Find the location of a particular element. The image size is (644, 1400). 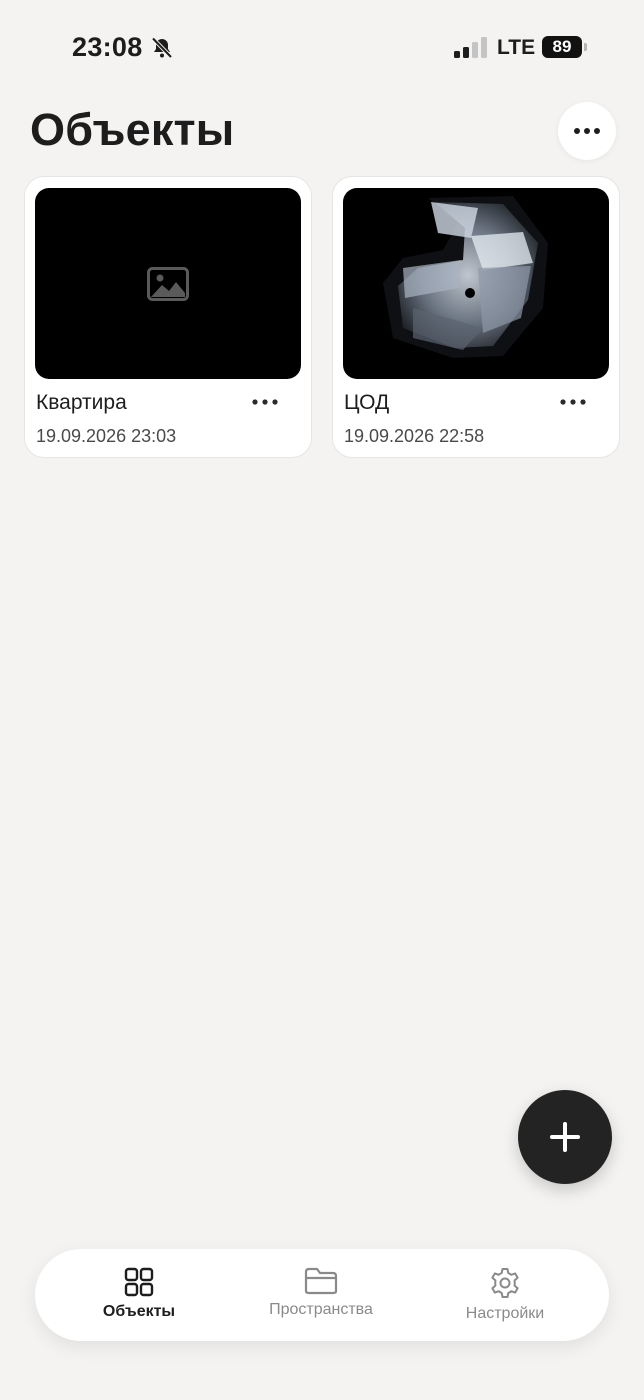

gear-icon is located at coordinates (505, 1283).